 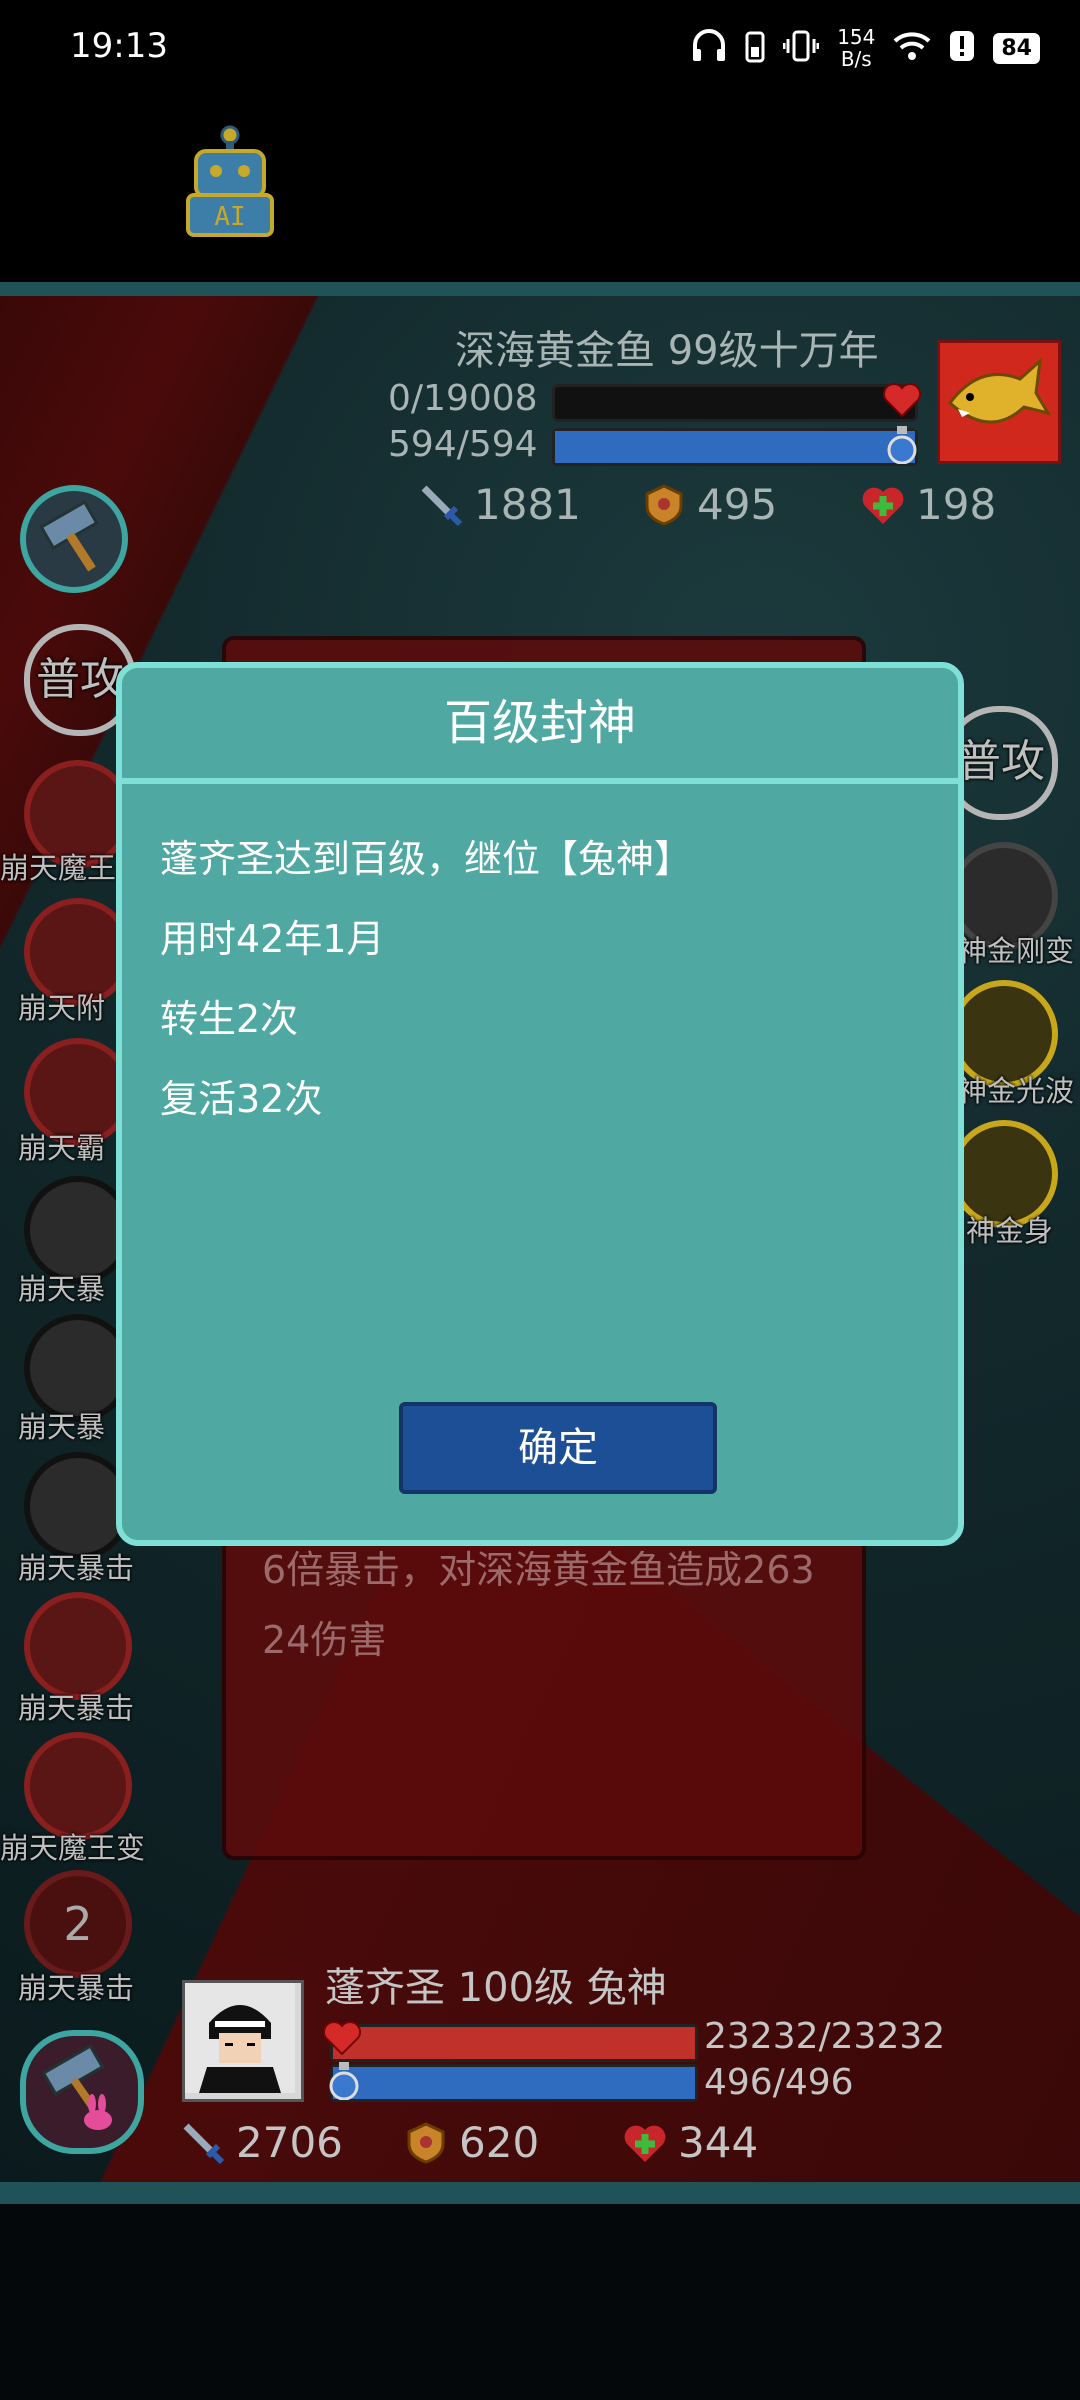 What do you see at coordinates (709, 48) in the screenshot?
I see `headphones-icon` at bounding box center [709, 48].